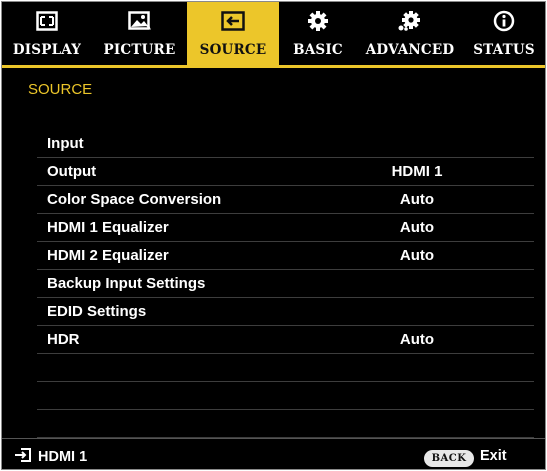 The width and height of the screenshot is (547, 471). Describe the element at coordinates (63, 339) in the screenshot. I see `menu-item-label: HDR` at that location.